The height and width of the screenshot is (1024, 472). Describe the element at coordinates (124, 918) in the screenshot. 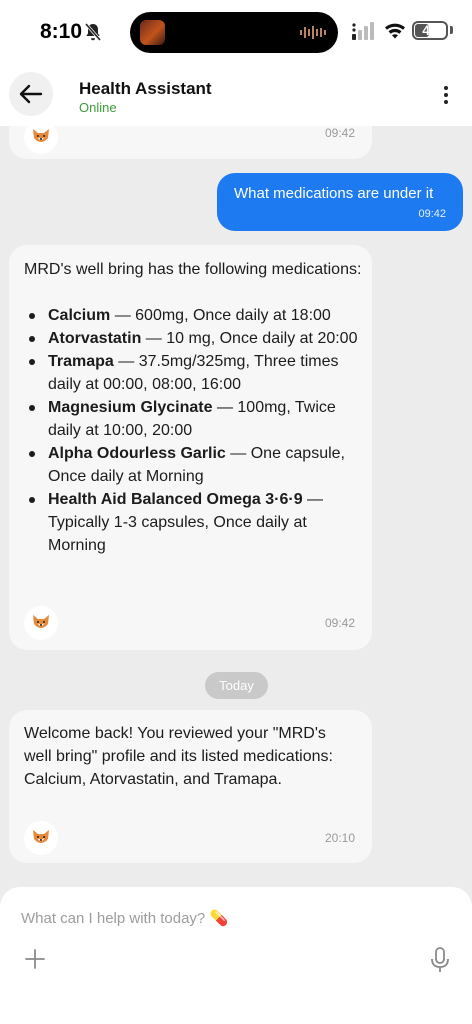

I see `message-input: What can I help with today? 💊` at that location.